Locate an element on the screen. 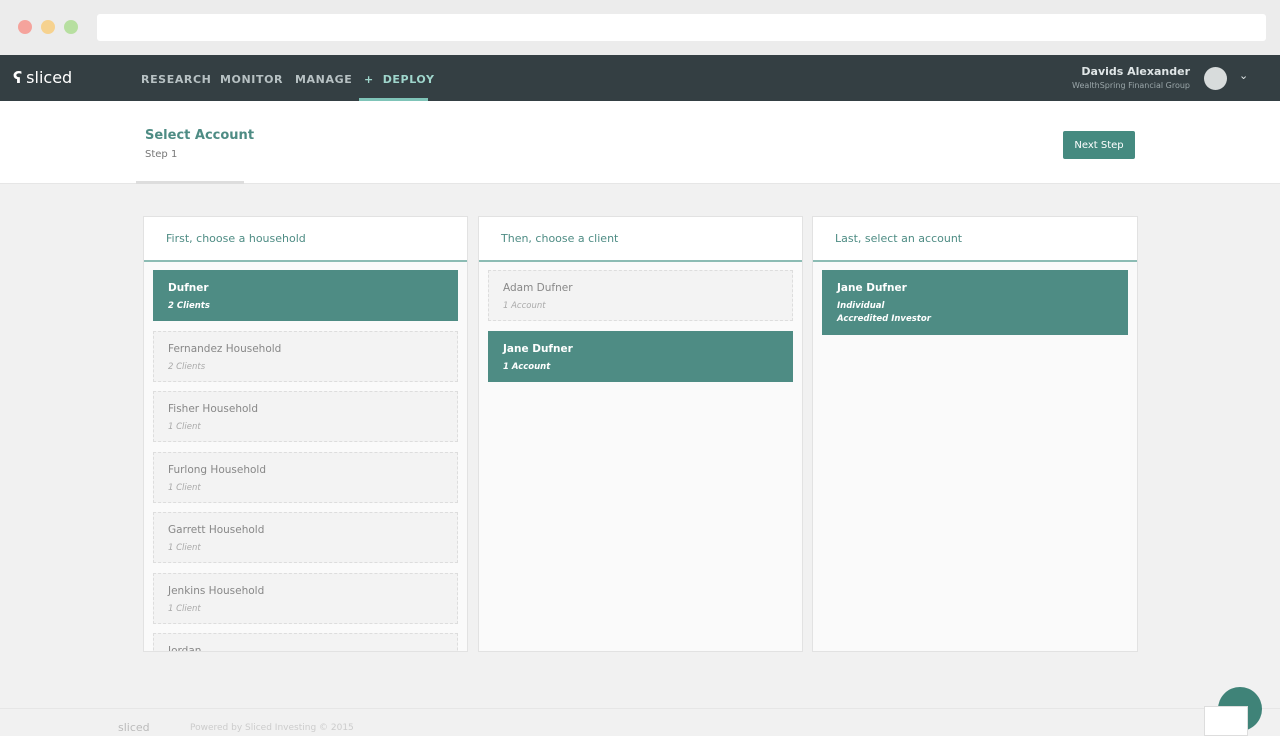 This screenshot has width=1280, height=736. address-bar is located at coordinates (681, 27).